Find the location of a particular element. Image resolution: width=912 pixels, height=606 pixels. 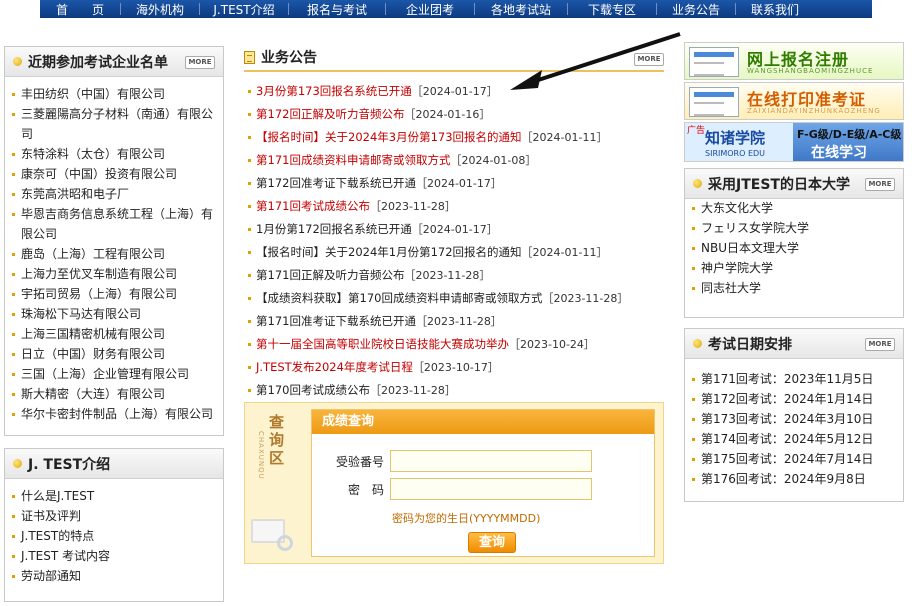

company-list-item: 上海三国精密机械有限公司 is located at coordinates (117, 334).